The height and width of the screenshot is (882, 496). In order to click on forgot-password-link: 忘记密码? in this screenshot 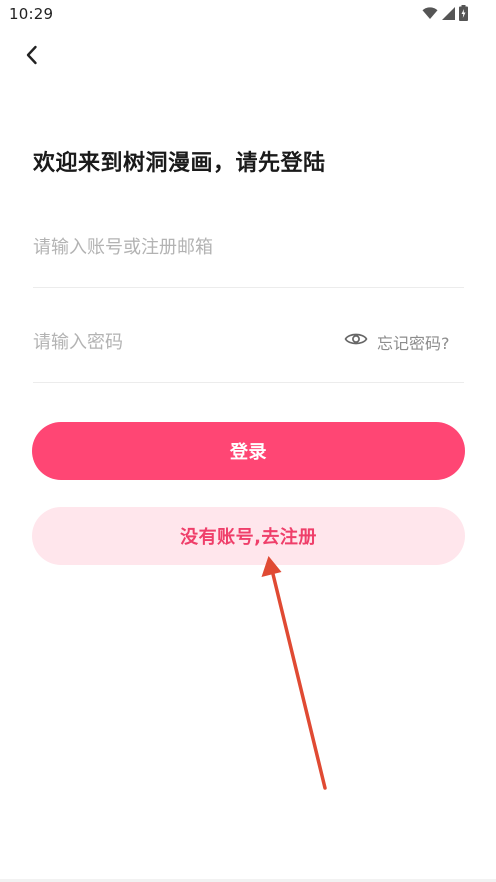, I will do `click(413, 342)`.